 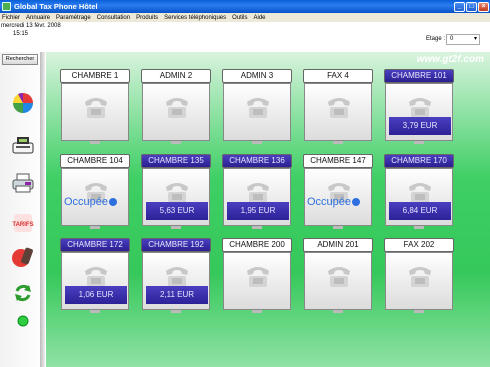 What do you see at coordinates (260, 18) in the screenshot?
I see `menu-aide: Aide` at bounding box center [260, 18].